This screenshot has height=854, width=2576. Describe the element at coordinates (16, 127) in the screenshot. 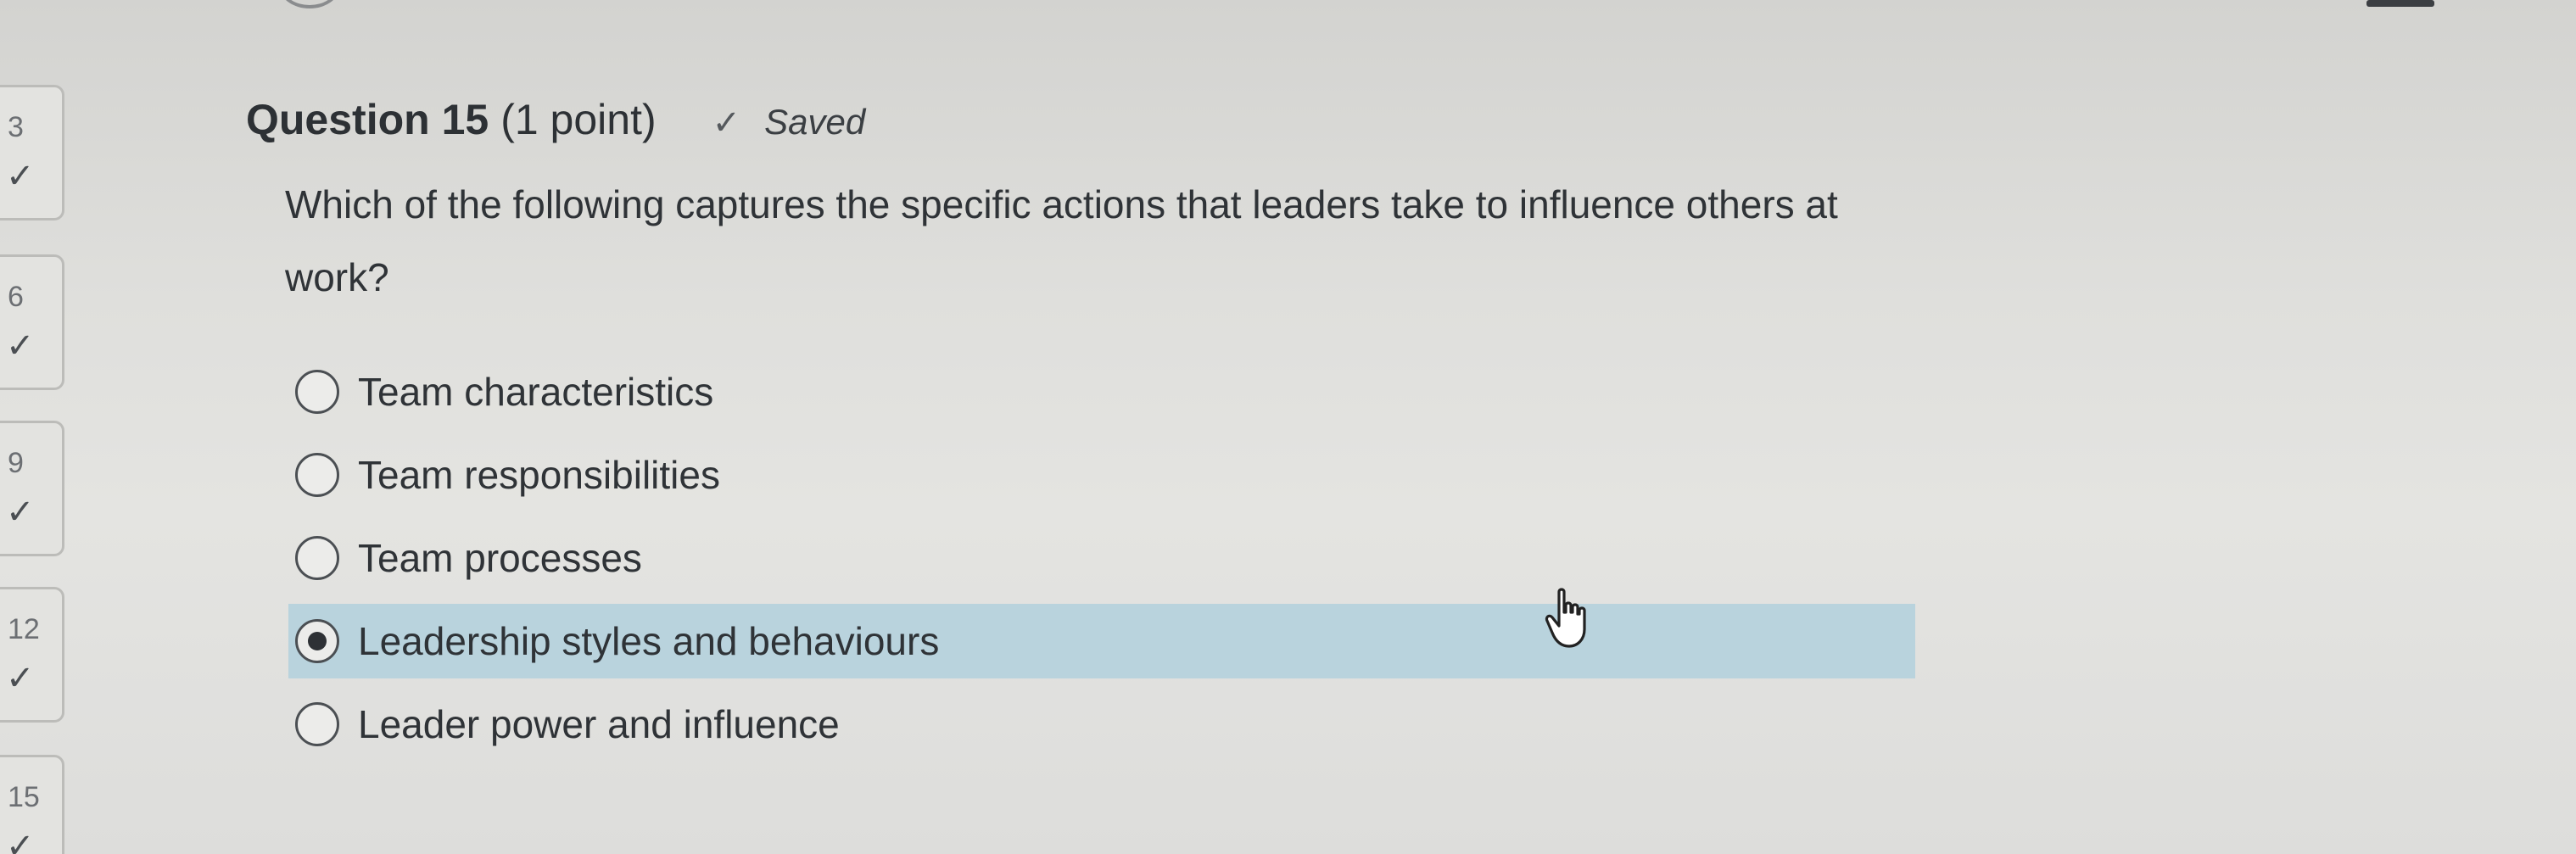

I see `nav-question-number: 3` at that location.